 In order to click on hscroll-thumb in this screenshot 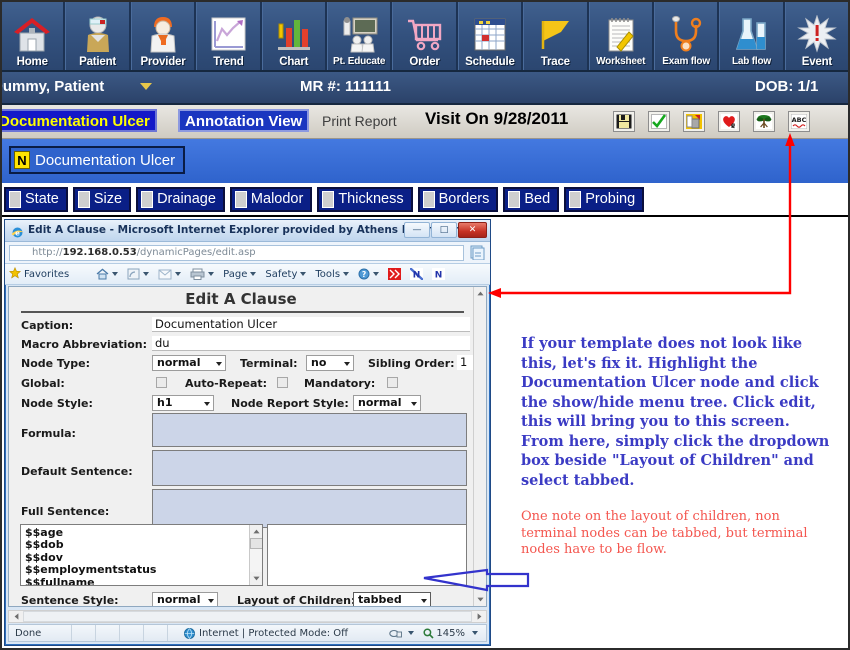, I will do `click(247, 616)`.